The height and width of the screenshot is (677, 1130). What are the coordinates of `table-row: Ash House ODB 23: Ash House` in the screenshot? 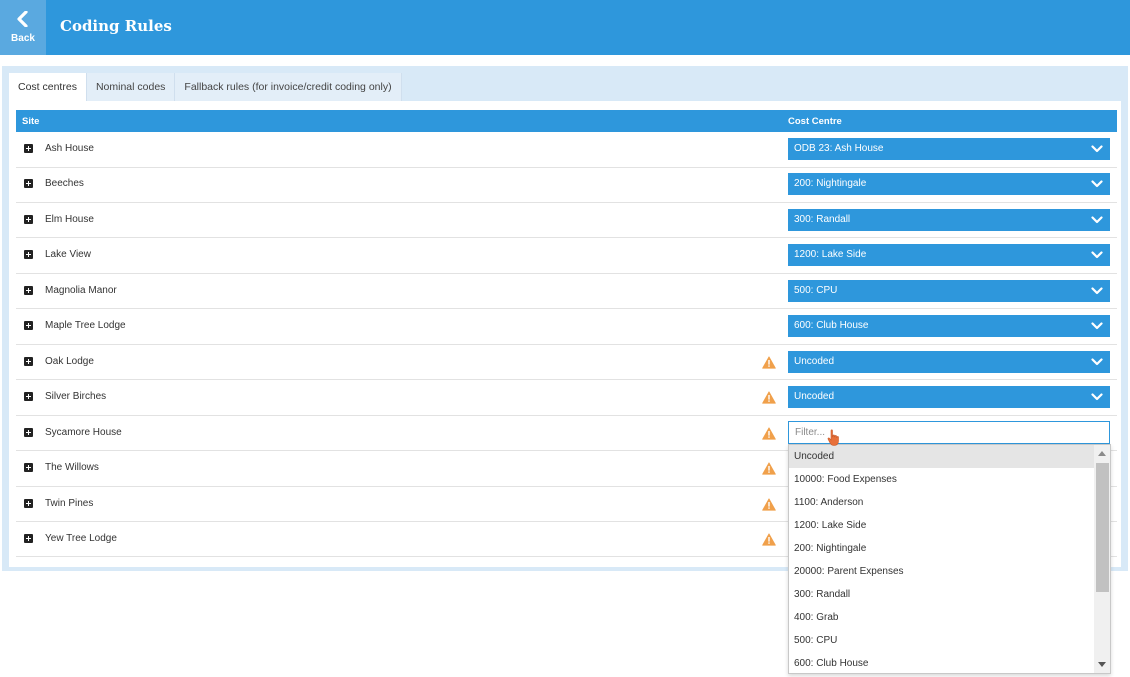 It's located at (566, 150).